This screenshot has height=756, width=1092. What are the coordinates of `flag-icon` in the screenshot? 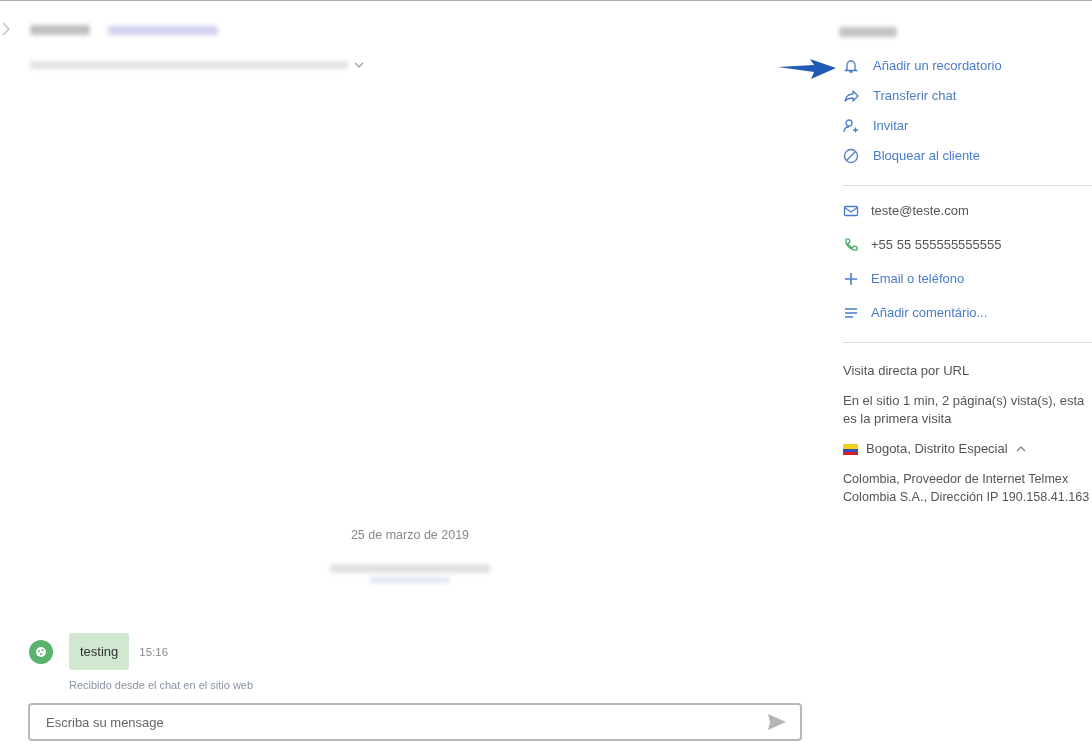 It's located at (850, 449).